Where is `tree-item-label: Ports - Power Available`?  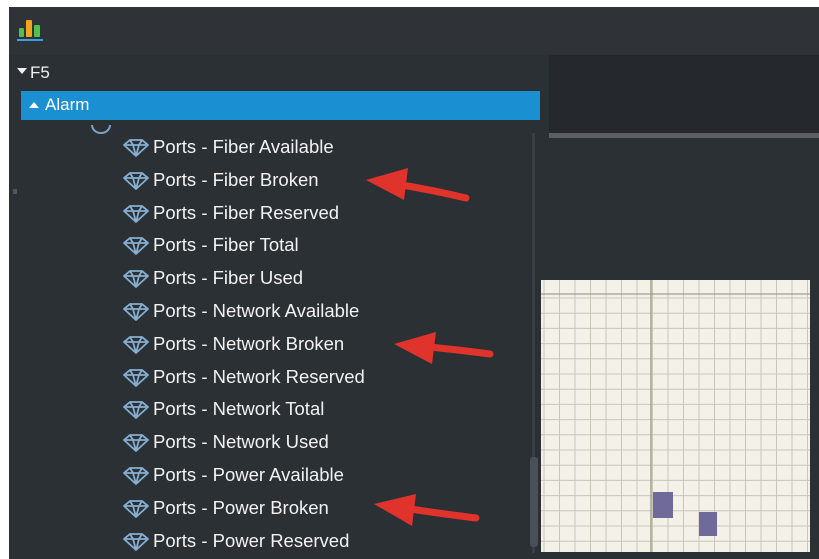
tree-item-label: Ports - Power Available is located at coordinates (248, 474).